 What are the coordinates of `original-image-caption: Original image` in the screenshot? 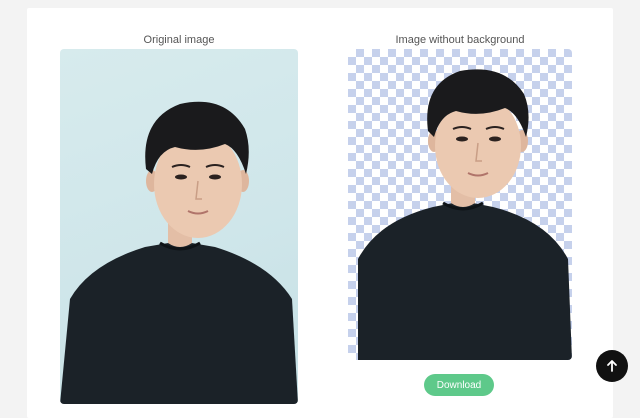 It's located at (179, 40).